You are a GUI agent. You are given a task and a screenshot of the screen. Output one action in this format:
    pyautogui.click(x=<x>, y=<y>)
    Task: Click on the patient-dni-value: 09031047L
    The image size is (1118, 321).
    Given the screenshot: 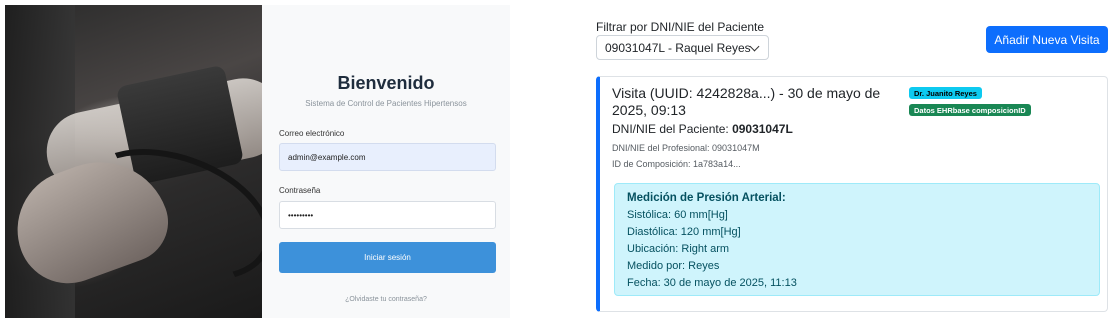 What is the action you would take?
    pyautogui.click(x=762, y=129)
    